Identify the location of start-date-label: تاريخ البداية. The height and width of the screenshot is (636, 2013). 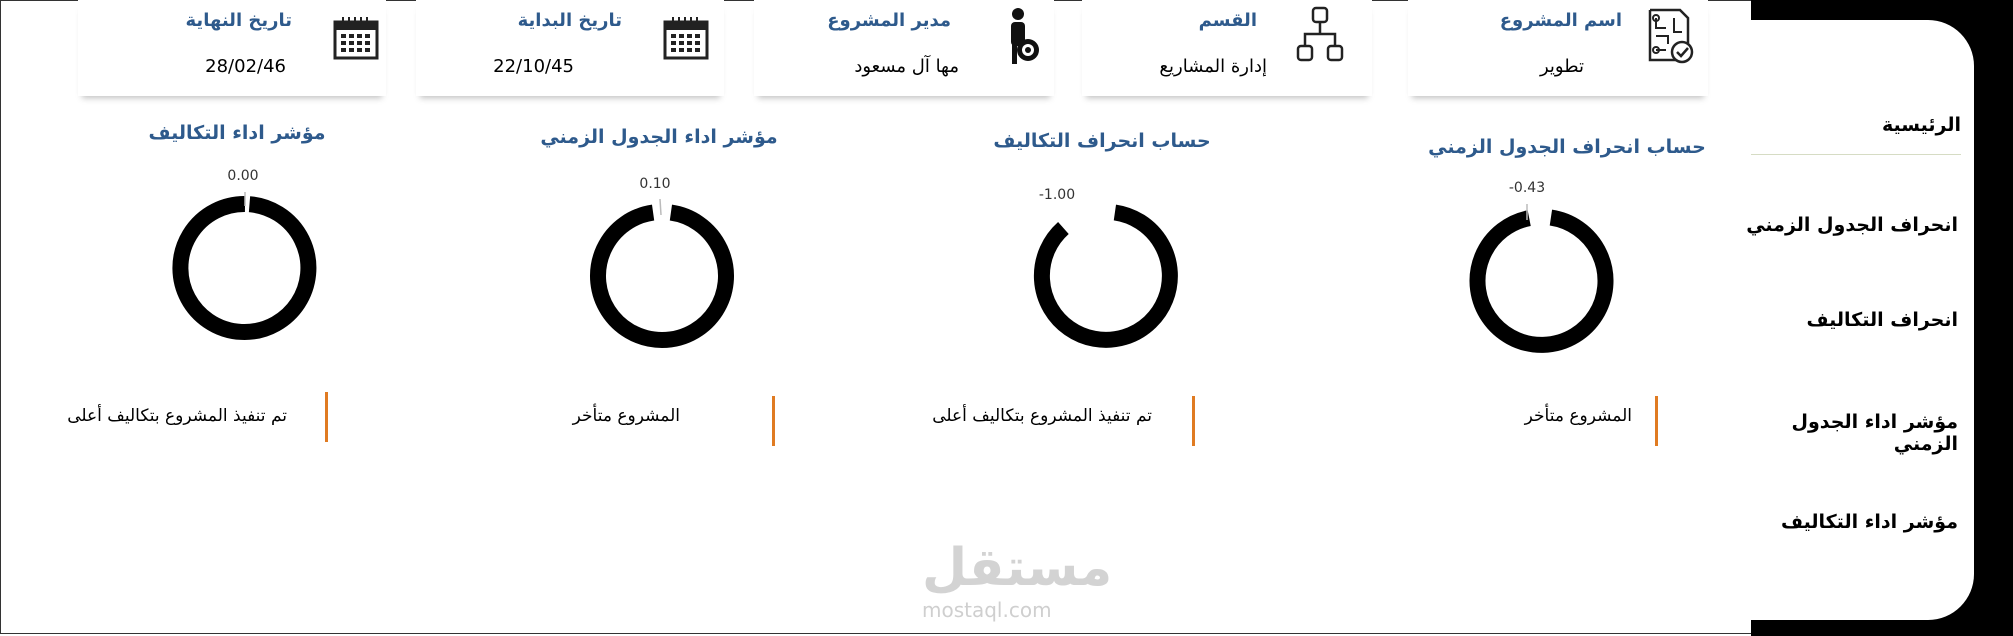
(569, 20).